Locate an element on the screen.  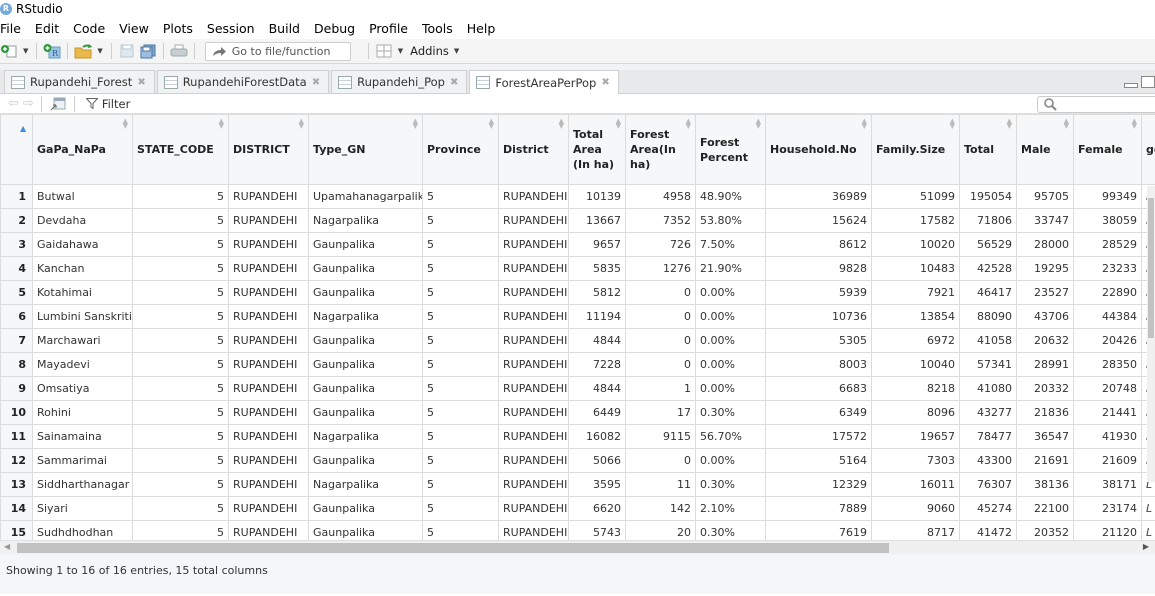
column-header: ge is located at coordinates (1148, 149).